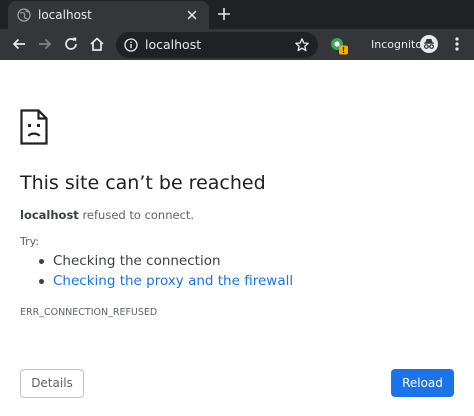 The height and width of the screenshot is (416, 474). I want to click on error-message: localhost refused to connect., so click(107, 215).